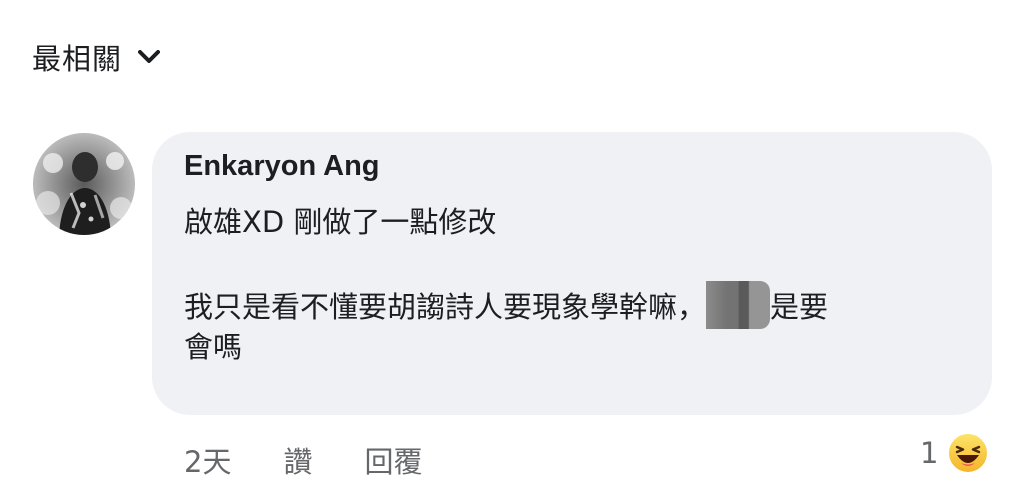 The width and height of the screenshot is (1024, 487). I want to click on reaction-summary: 1, so click(955, 453).